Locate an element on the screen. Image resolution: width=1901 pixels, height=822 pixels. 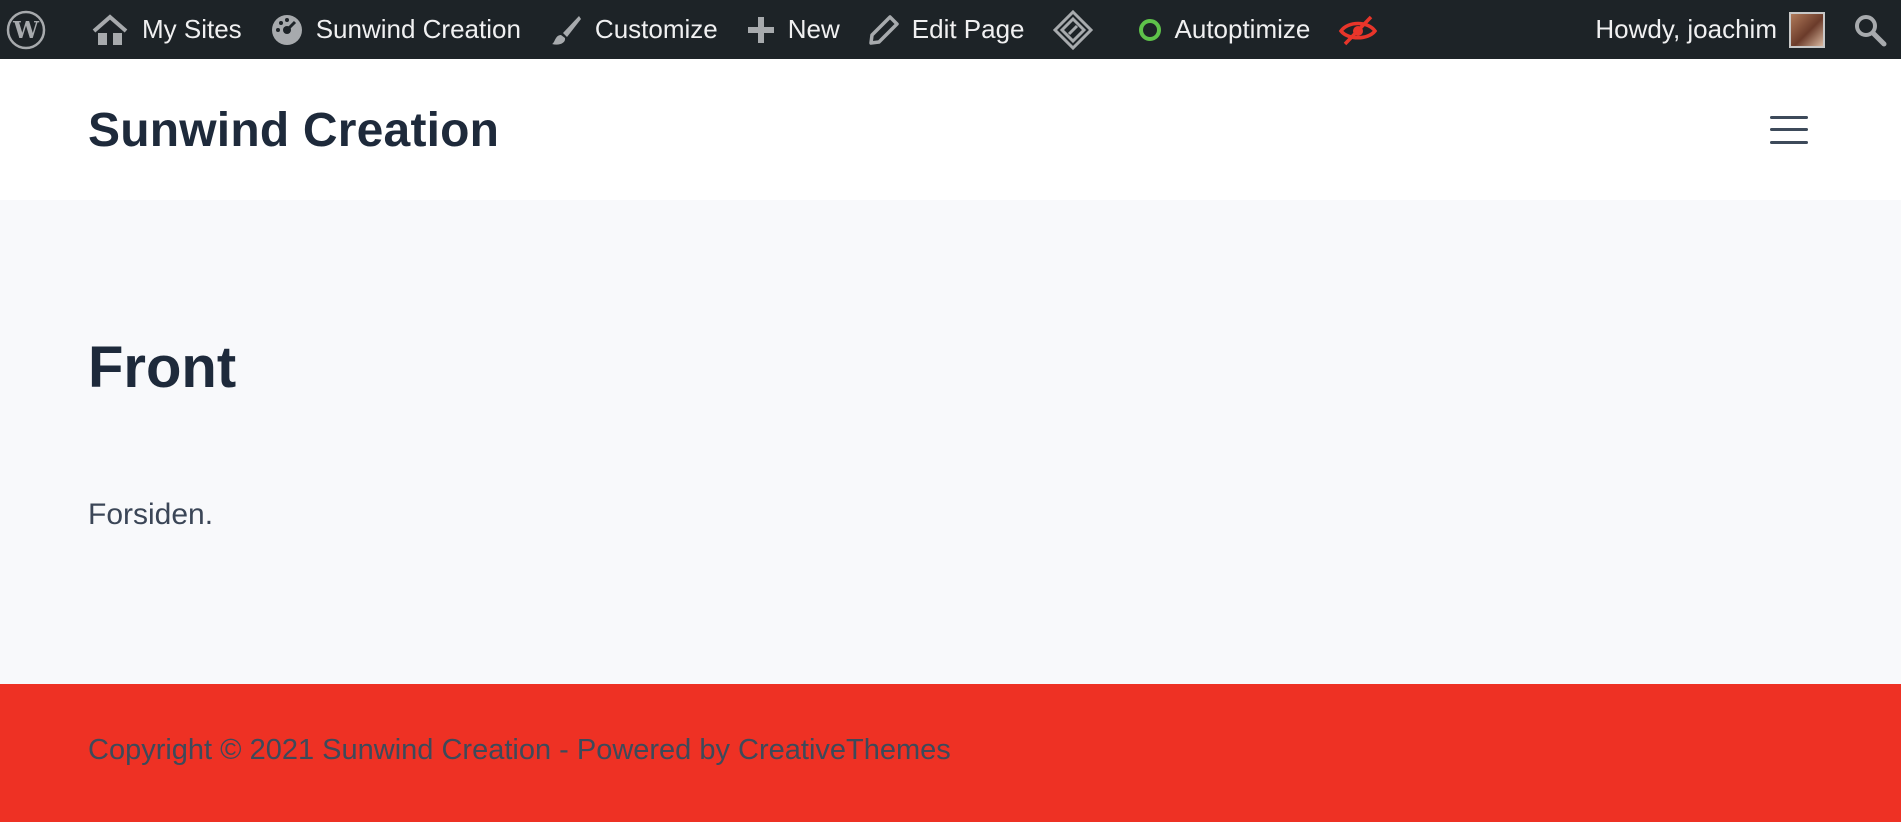
my-sites-menu: My Sites is located at coordinates (158, 29).